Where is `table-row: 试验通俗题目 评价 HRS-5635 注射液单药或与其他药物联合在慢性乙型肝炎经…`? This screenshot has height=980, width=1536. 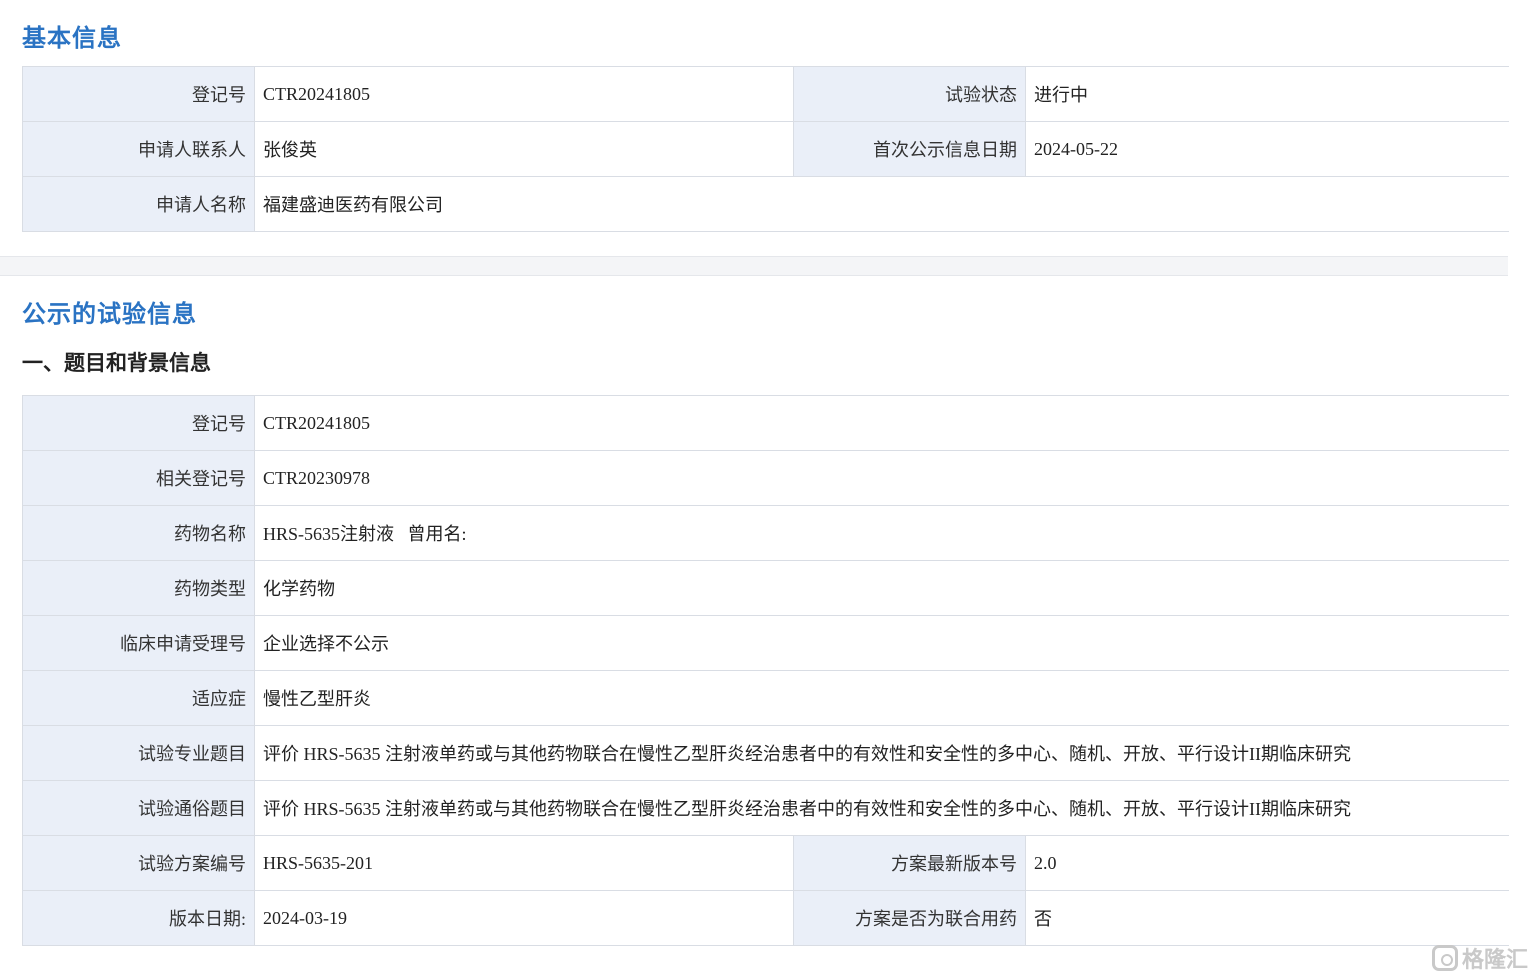 table-row: 试验通俗题目 评价 HRS-5635 注射液单药或与其他药物联合在慢性乙型肝炎经… is located at coordinates (765, 808).